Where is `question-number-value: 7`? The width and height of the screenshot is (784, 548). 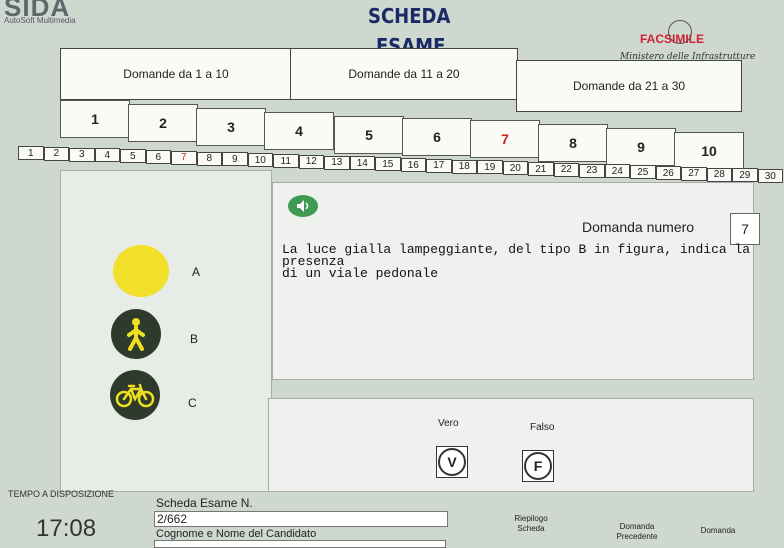 question-number-value: 7 is located at coordinates (745, 229).